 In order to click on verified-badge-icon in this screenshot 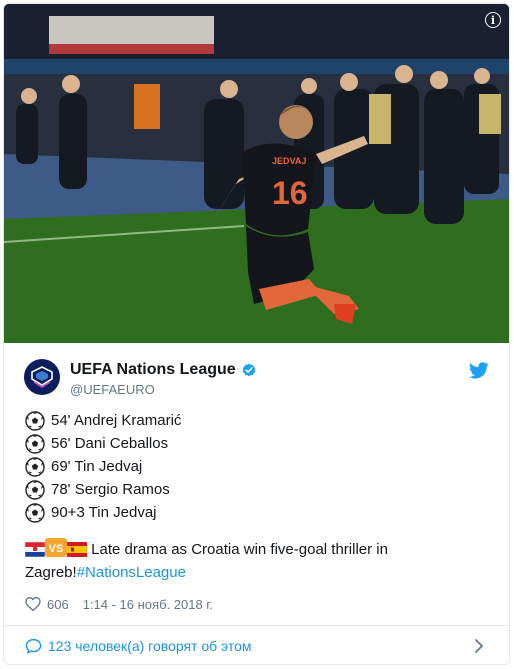, I will do `click(248, 370)`.